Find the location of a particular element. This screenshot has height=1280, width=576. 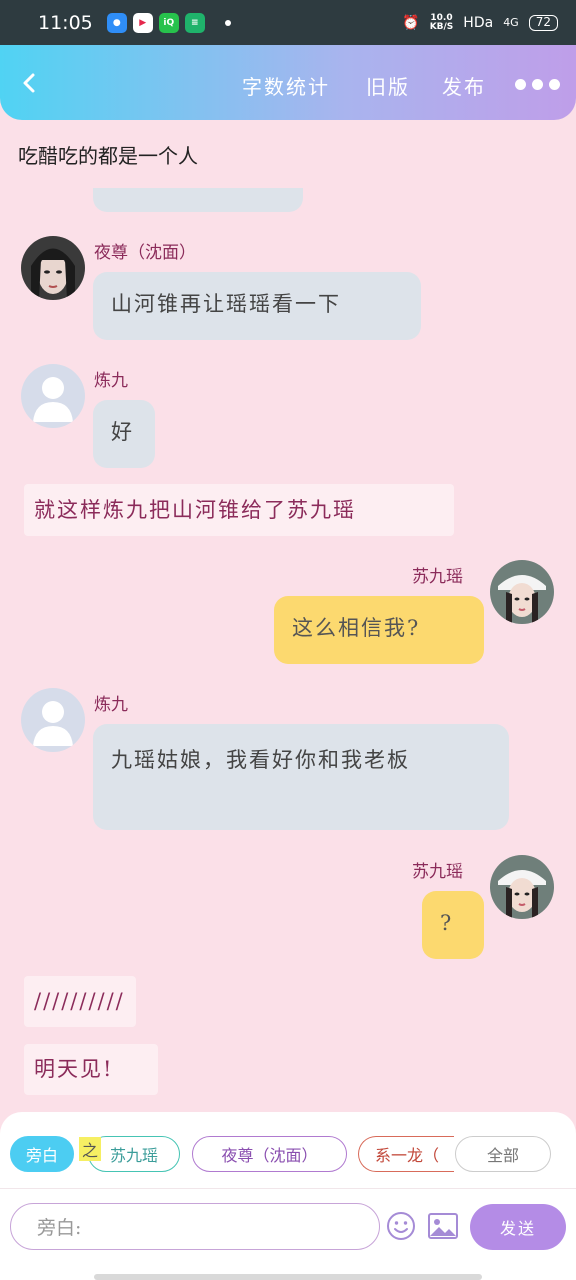

more-options-button is located at coordinates (537, 84).